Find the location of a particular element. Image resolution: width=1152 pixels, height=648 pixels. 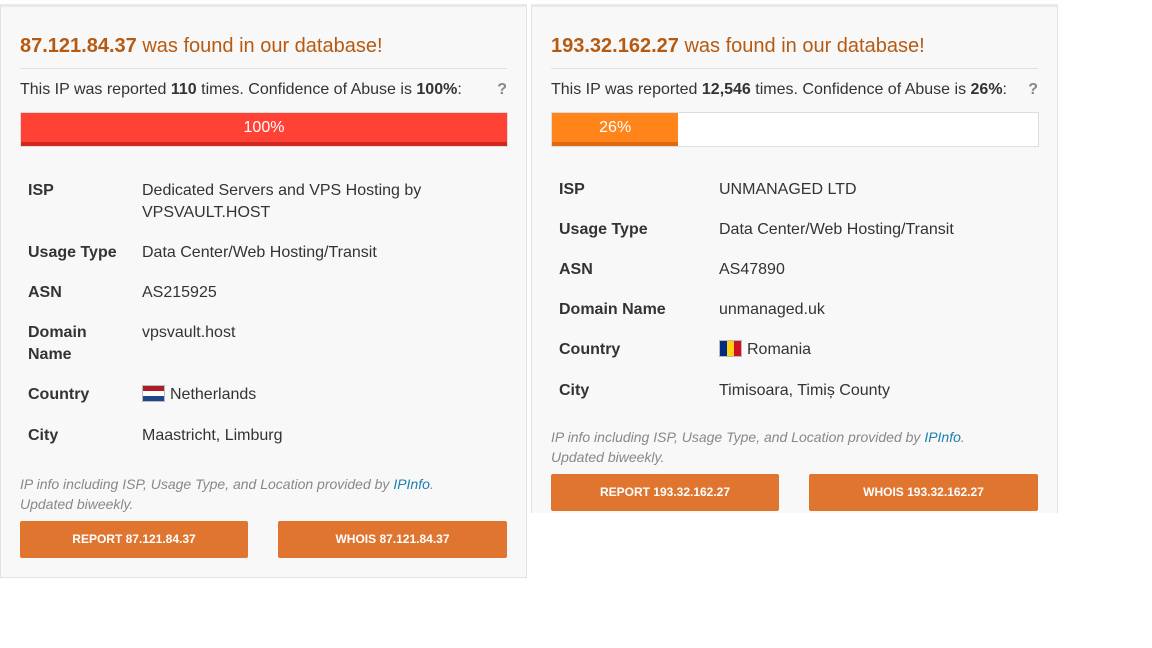

confidence-value: 26% is located at coordinates (986, 89).